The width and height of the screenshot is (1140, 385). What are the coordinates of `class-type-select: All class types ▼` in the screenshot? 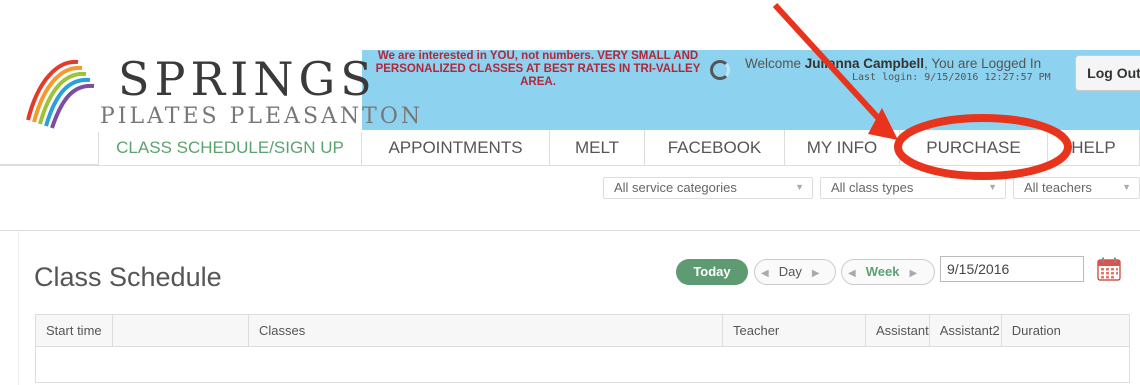 It's located at (913, 188).